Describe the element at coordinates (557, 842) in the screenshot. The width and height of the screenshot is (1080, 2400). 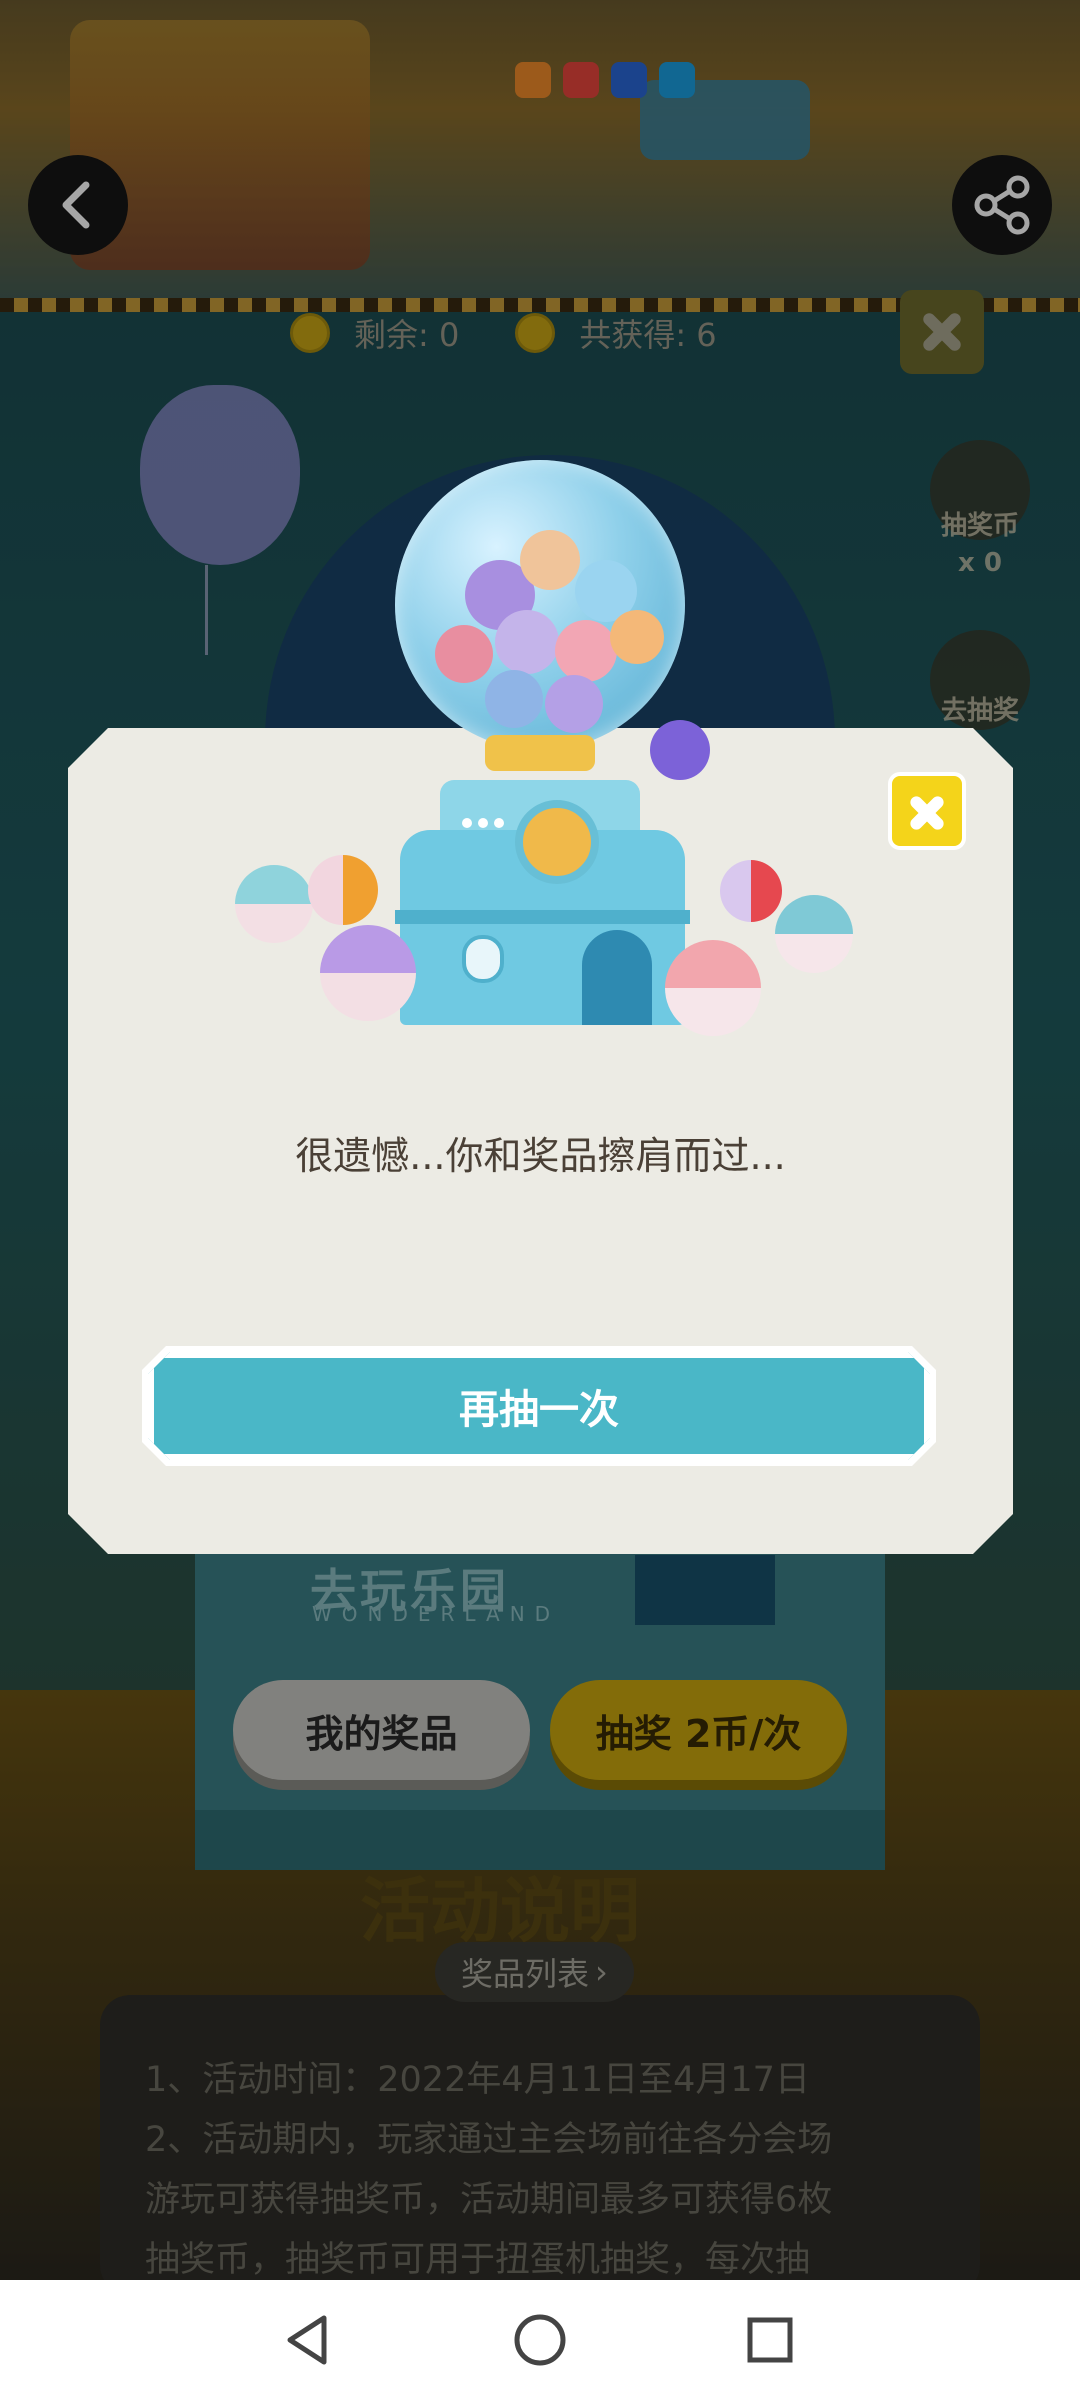
I see `machine-coin-slot` at that location.